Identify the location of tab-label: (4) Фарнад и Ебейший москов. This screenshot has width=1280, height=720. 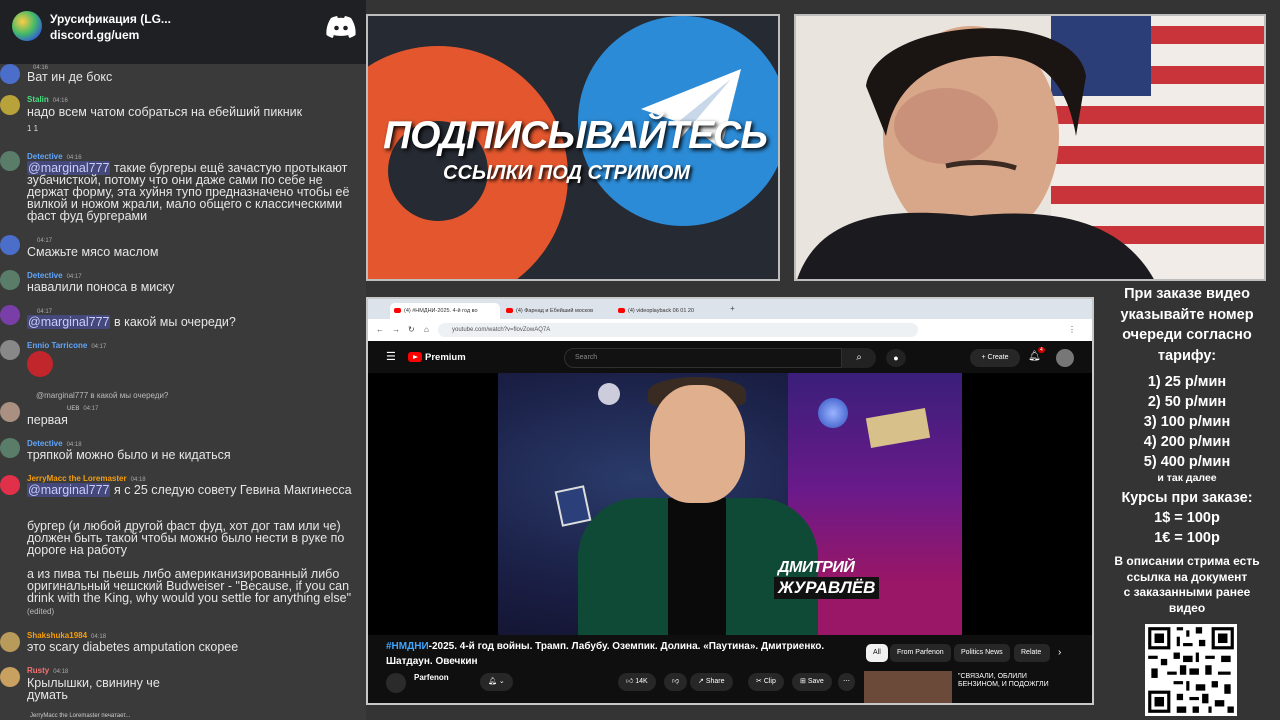
(554, 311).